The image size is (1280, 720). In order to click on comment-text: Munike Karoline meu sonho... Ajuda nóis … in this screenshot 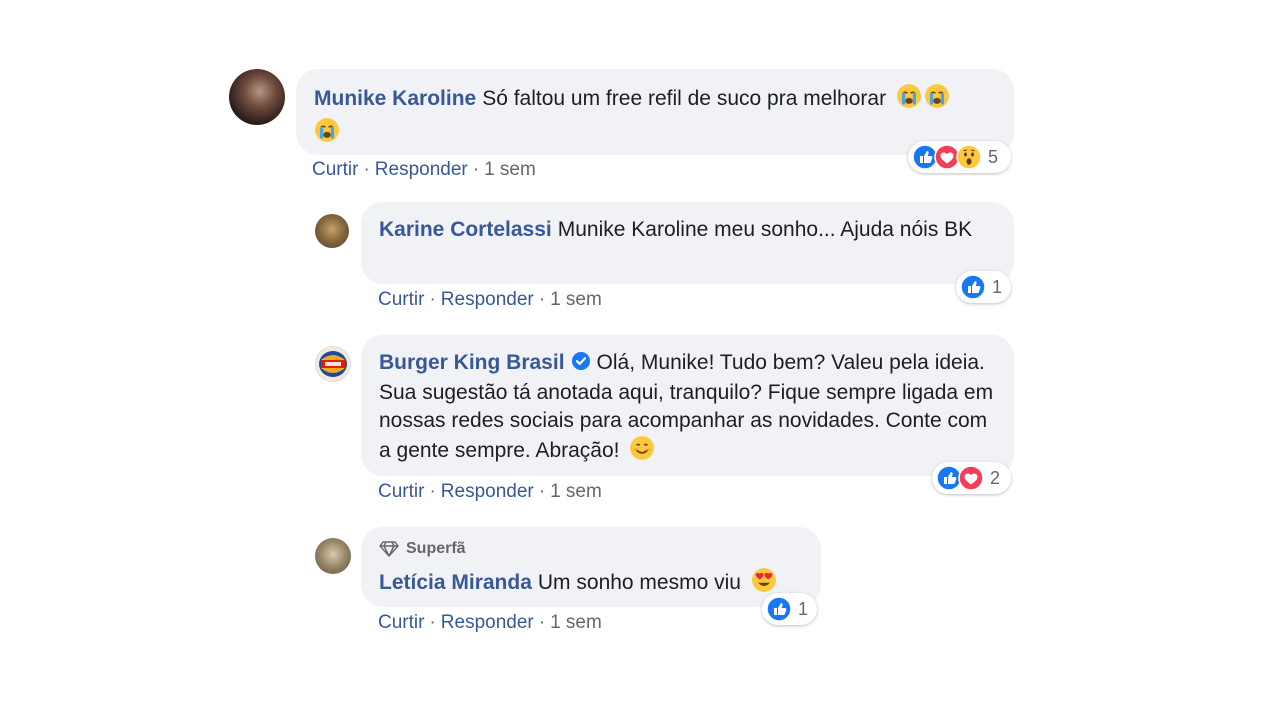, I will do `click(765, 229)`.